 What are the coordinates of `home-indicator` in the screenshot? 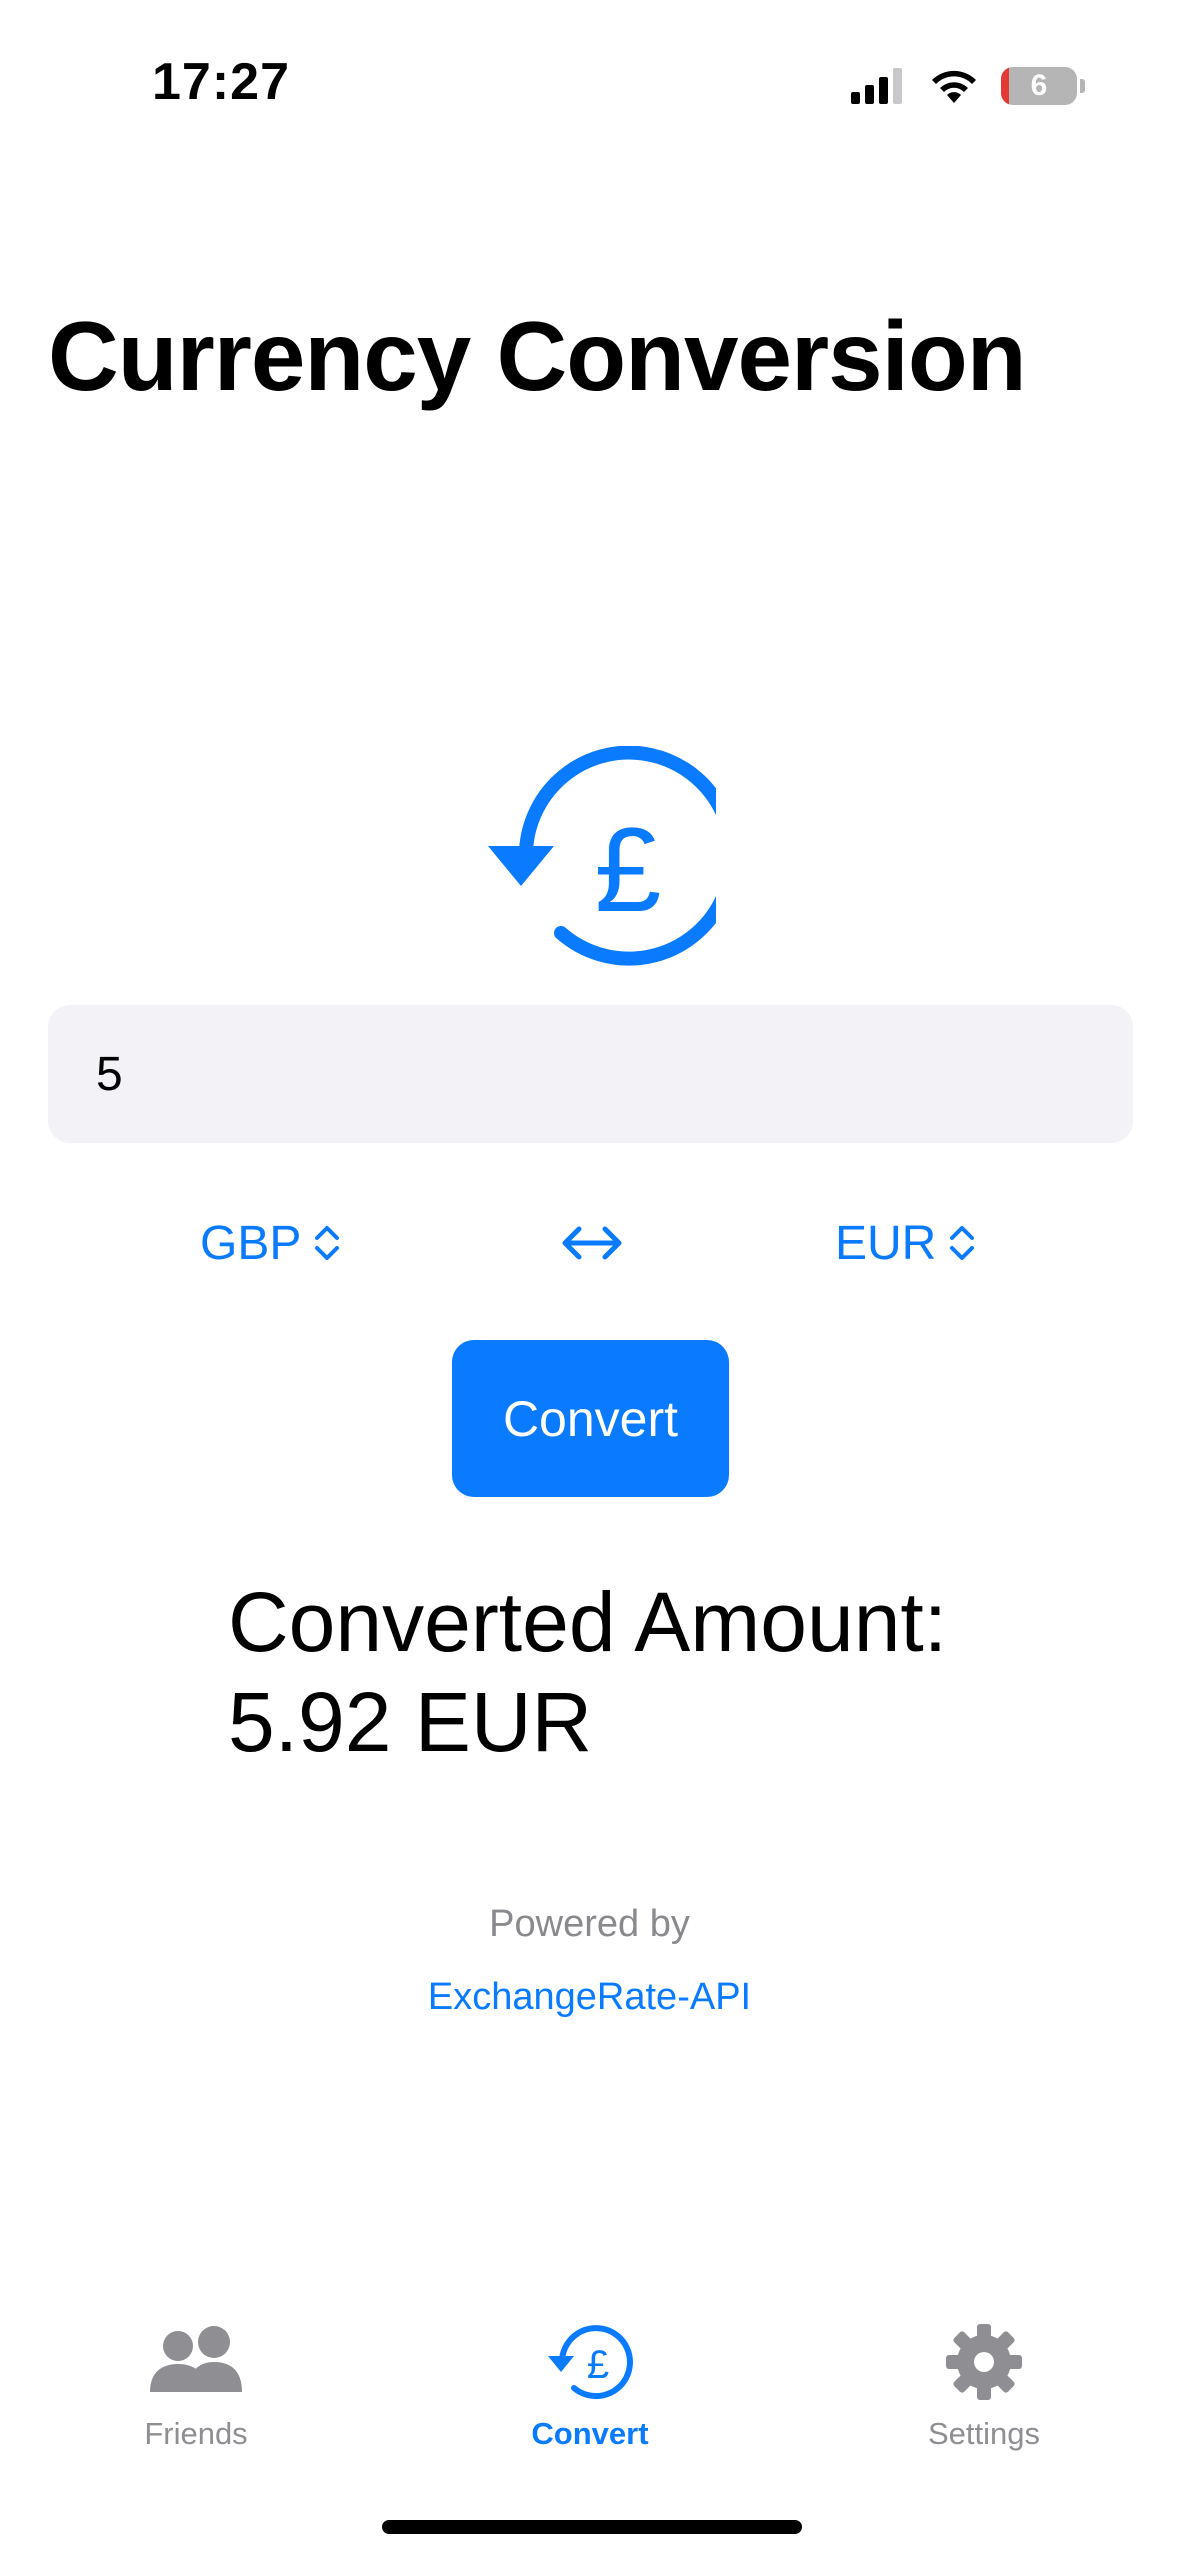 It's located at (592, 2527).